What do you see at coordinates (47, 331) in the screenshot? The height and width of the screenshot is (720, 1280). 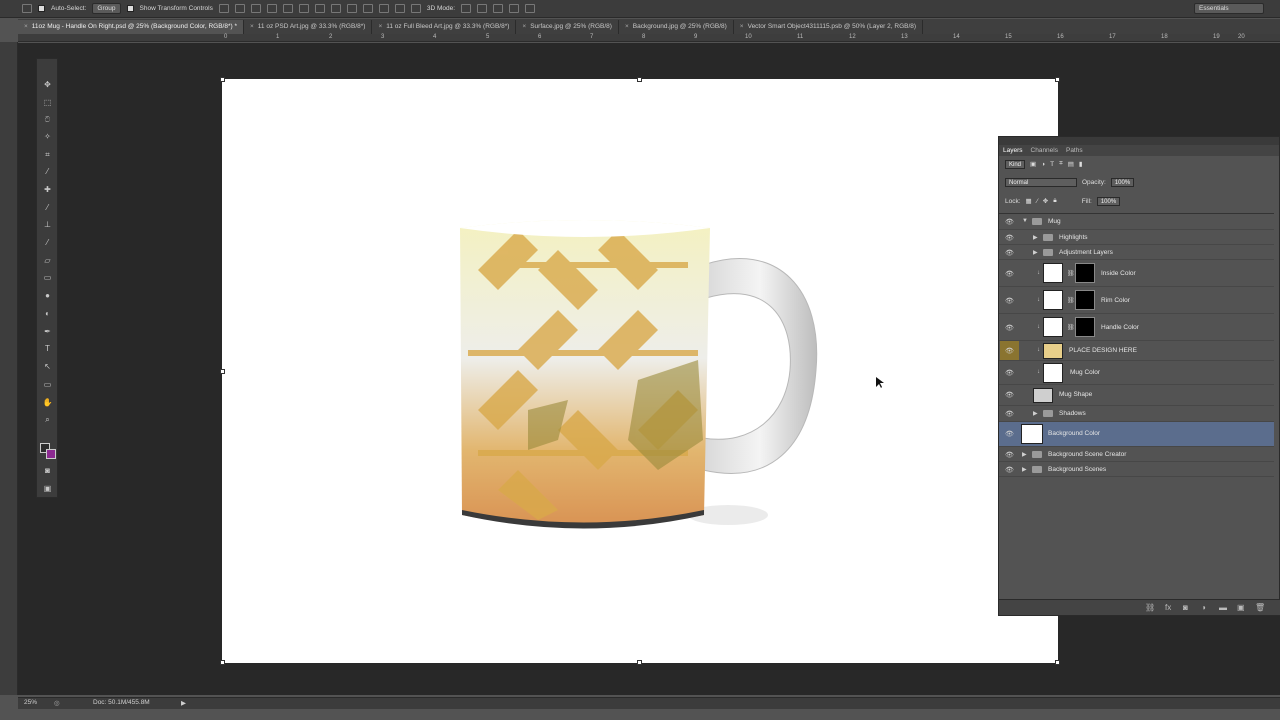 I see `pen-tool-icon: ✒` at bounding box center [47, 331].